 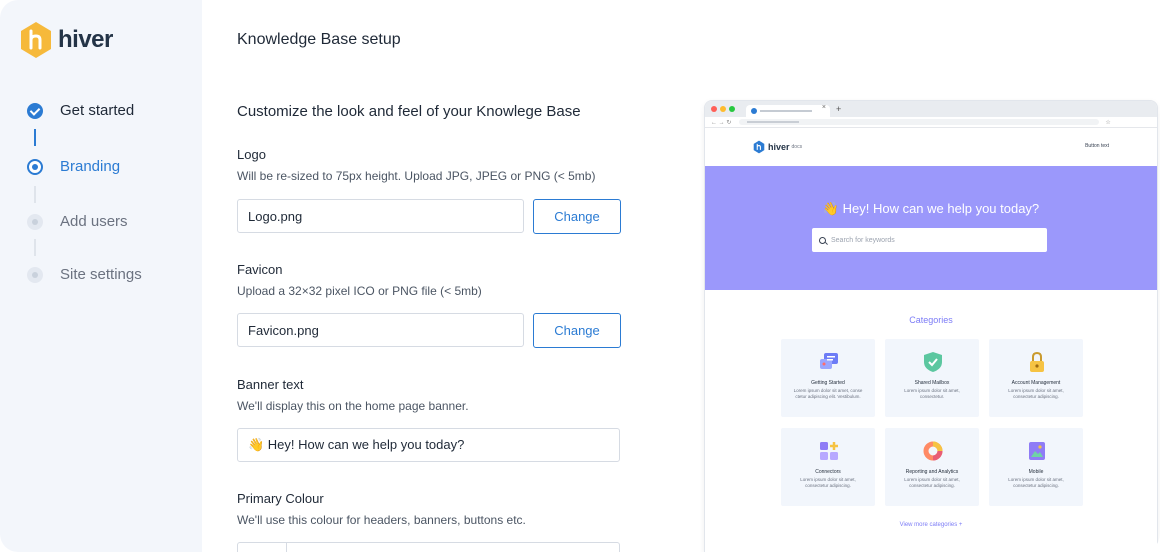 I want to click on chat-bubbles-icon, so click(x=829, y=361).